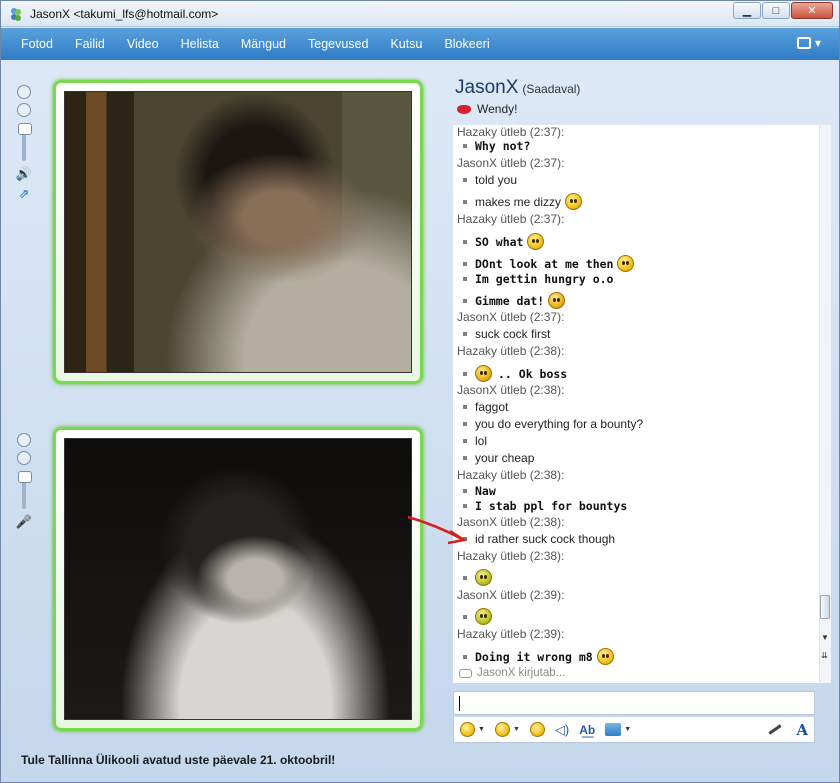  I want to click on input-toolbar: ▼ ▼ ◁) A͟b ▼ A, so click(634, 730).